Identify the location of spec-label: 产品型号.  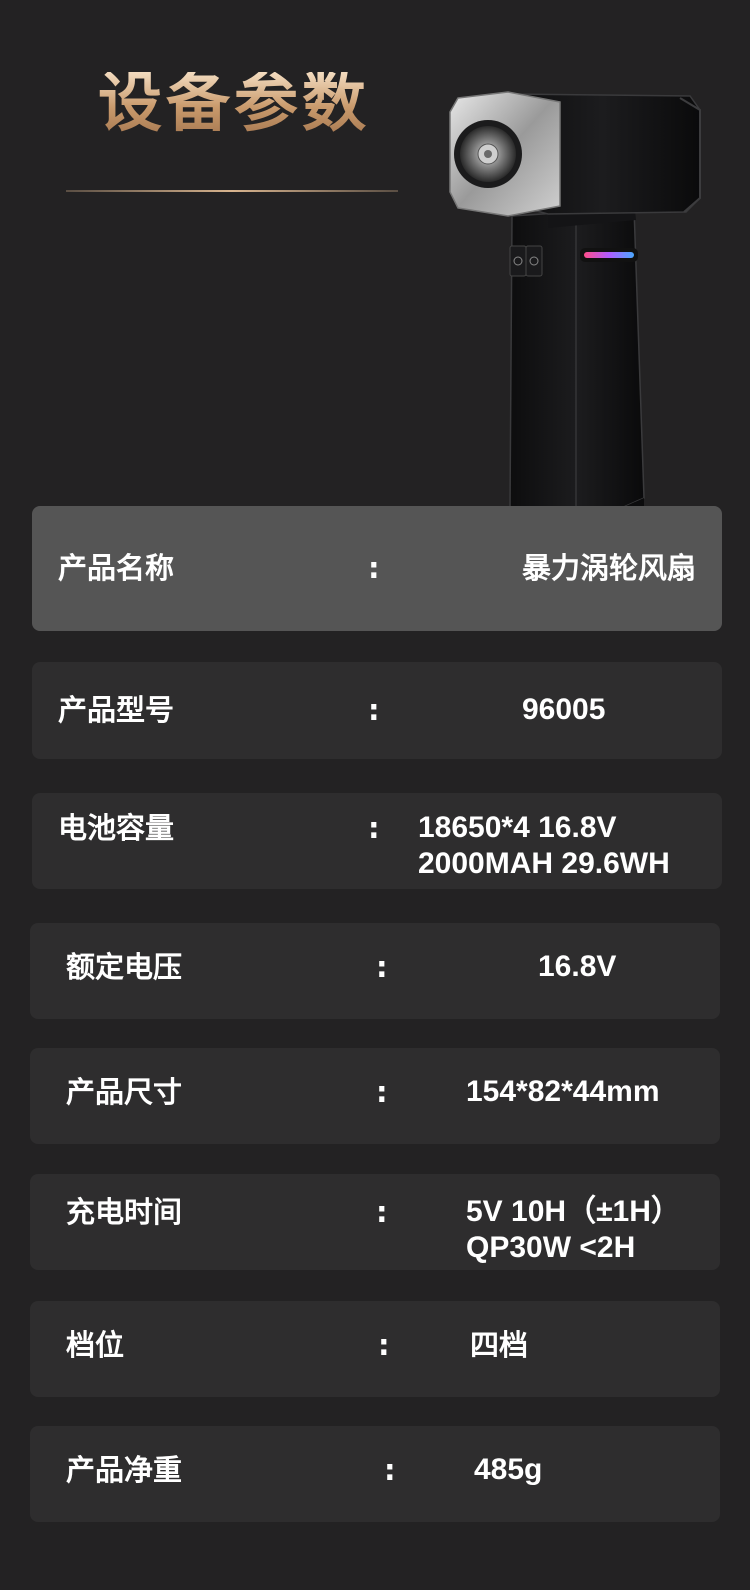
(116, 710).